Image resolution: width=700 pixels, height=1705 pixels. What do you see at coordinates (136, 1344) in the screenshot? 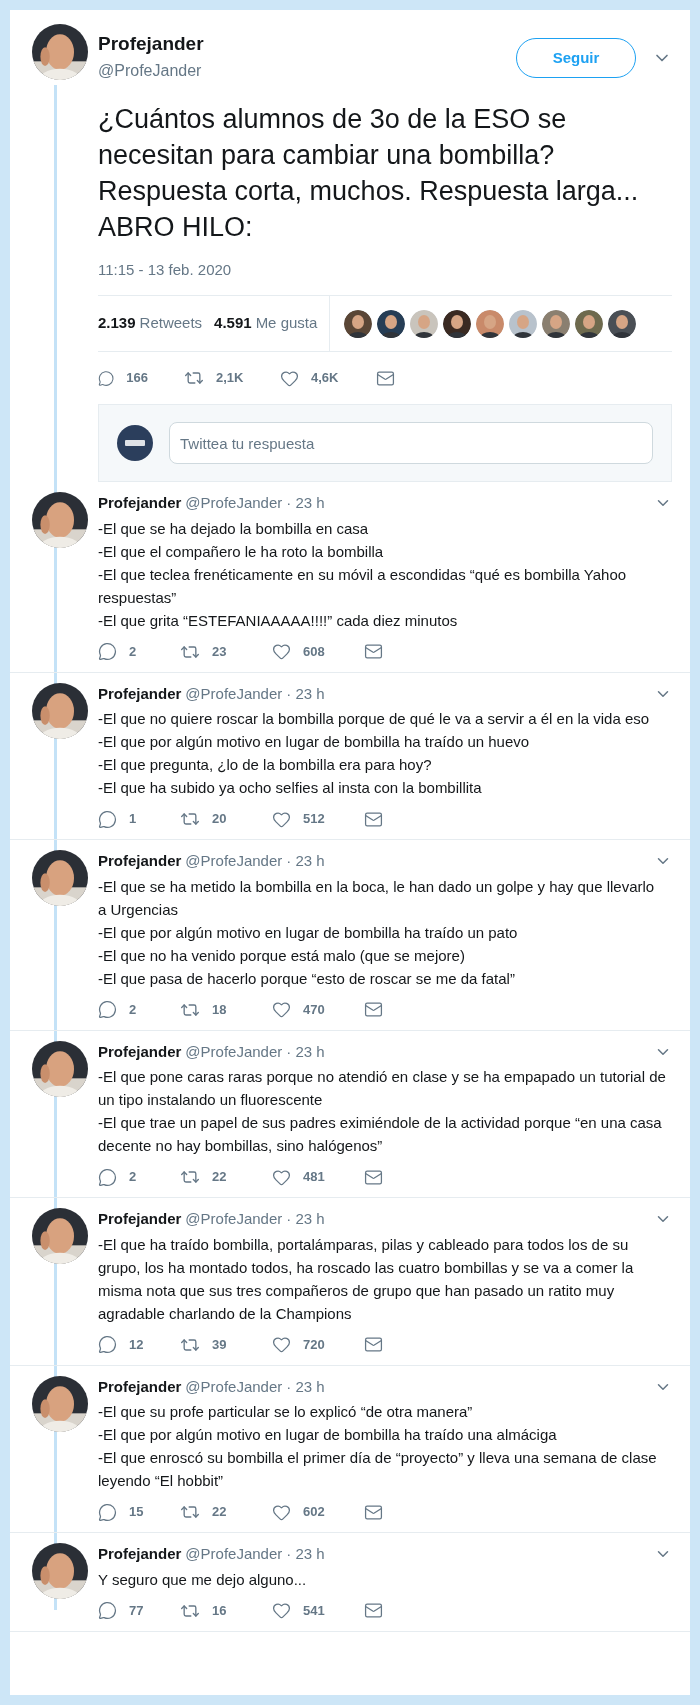
I see `reply-count: 12` at bounding box center [136, 1344].